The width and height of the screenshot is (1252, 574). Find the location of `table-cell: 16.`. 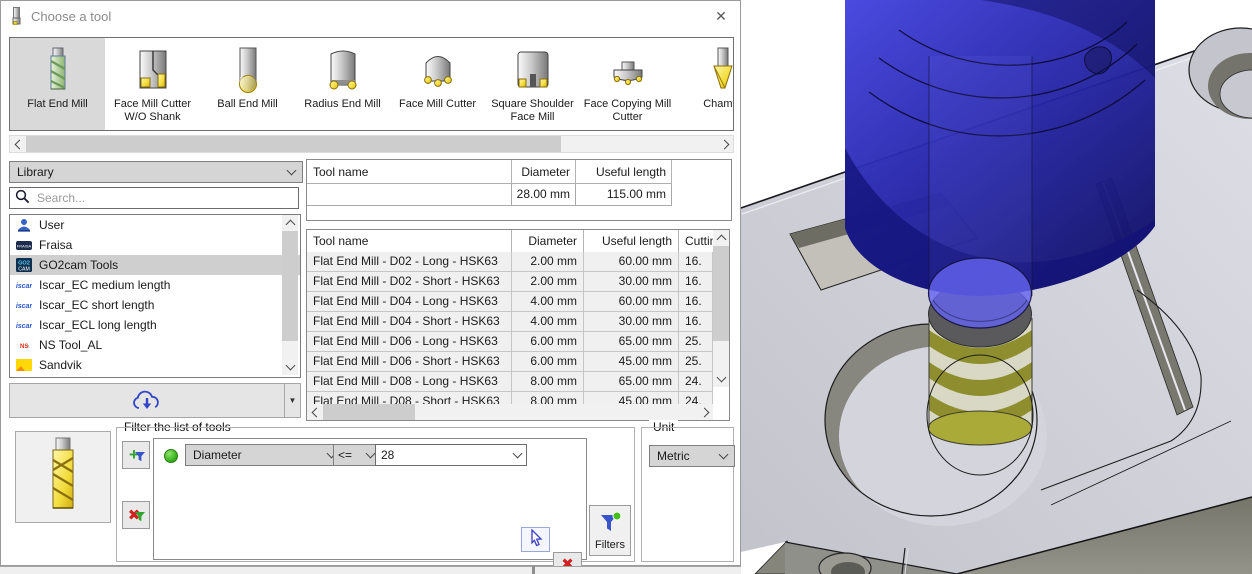

table-cell: 16. is located at coordinates (696, 262).